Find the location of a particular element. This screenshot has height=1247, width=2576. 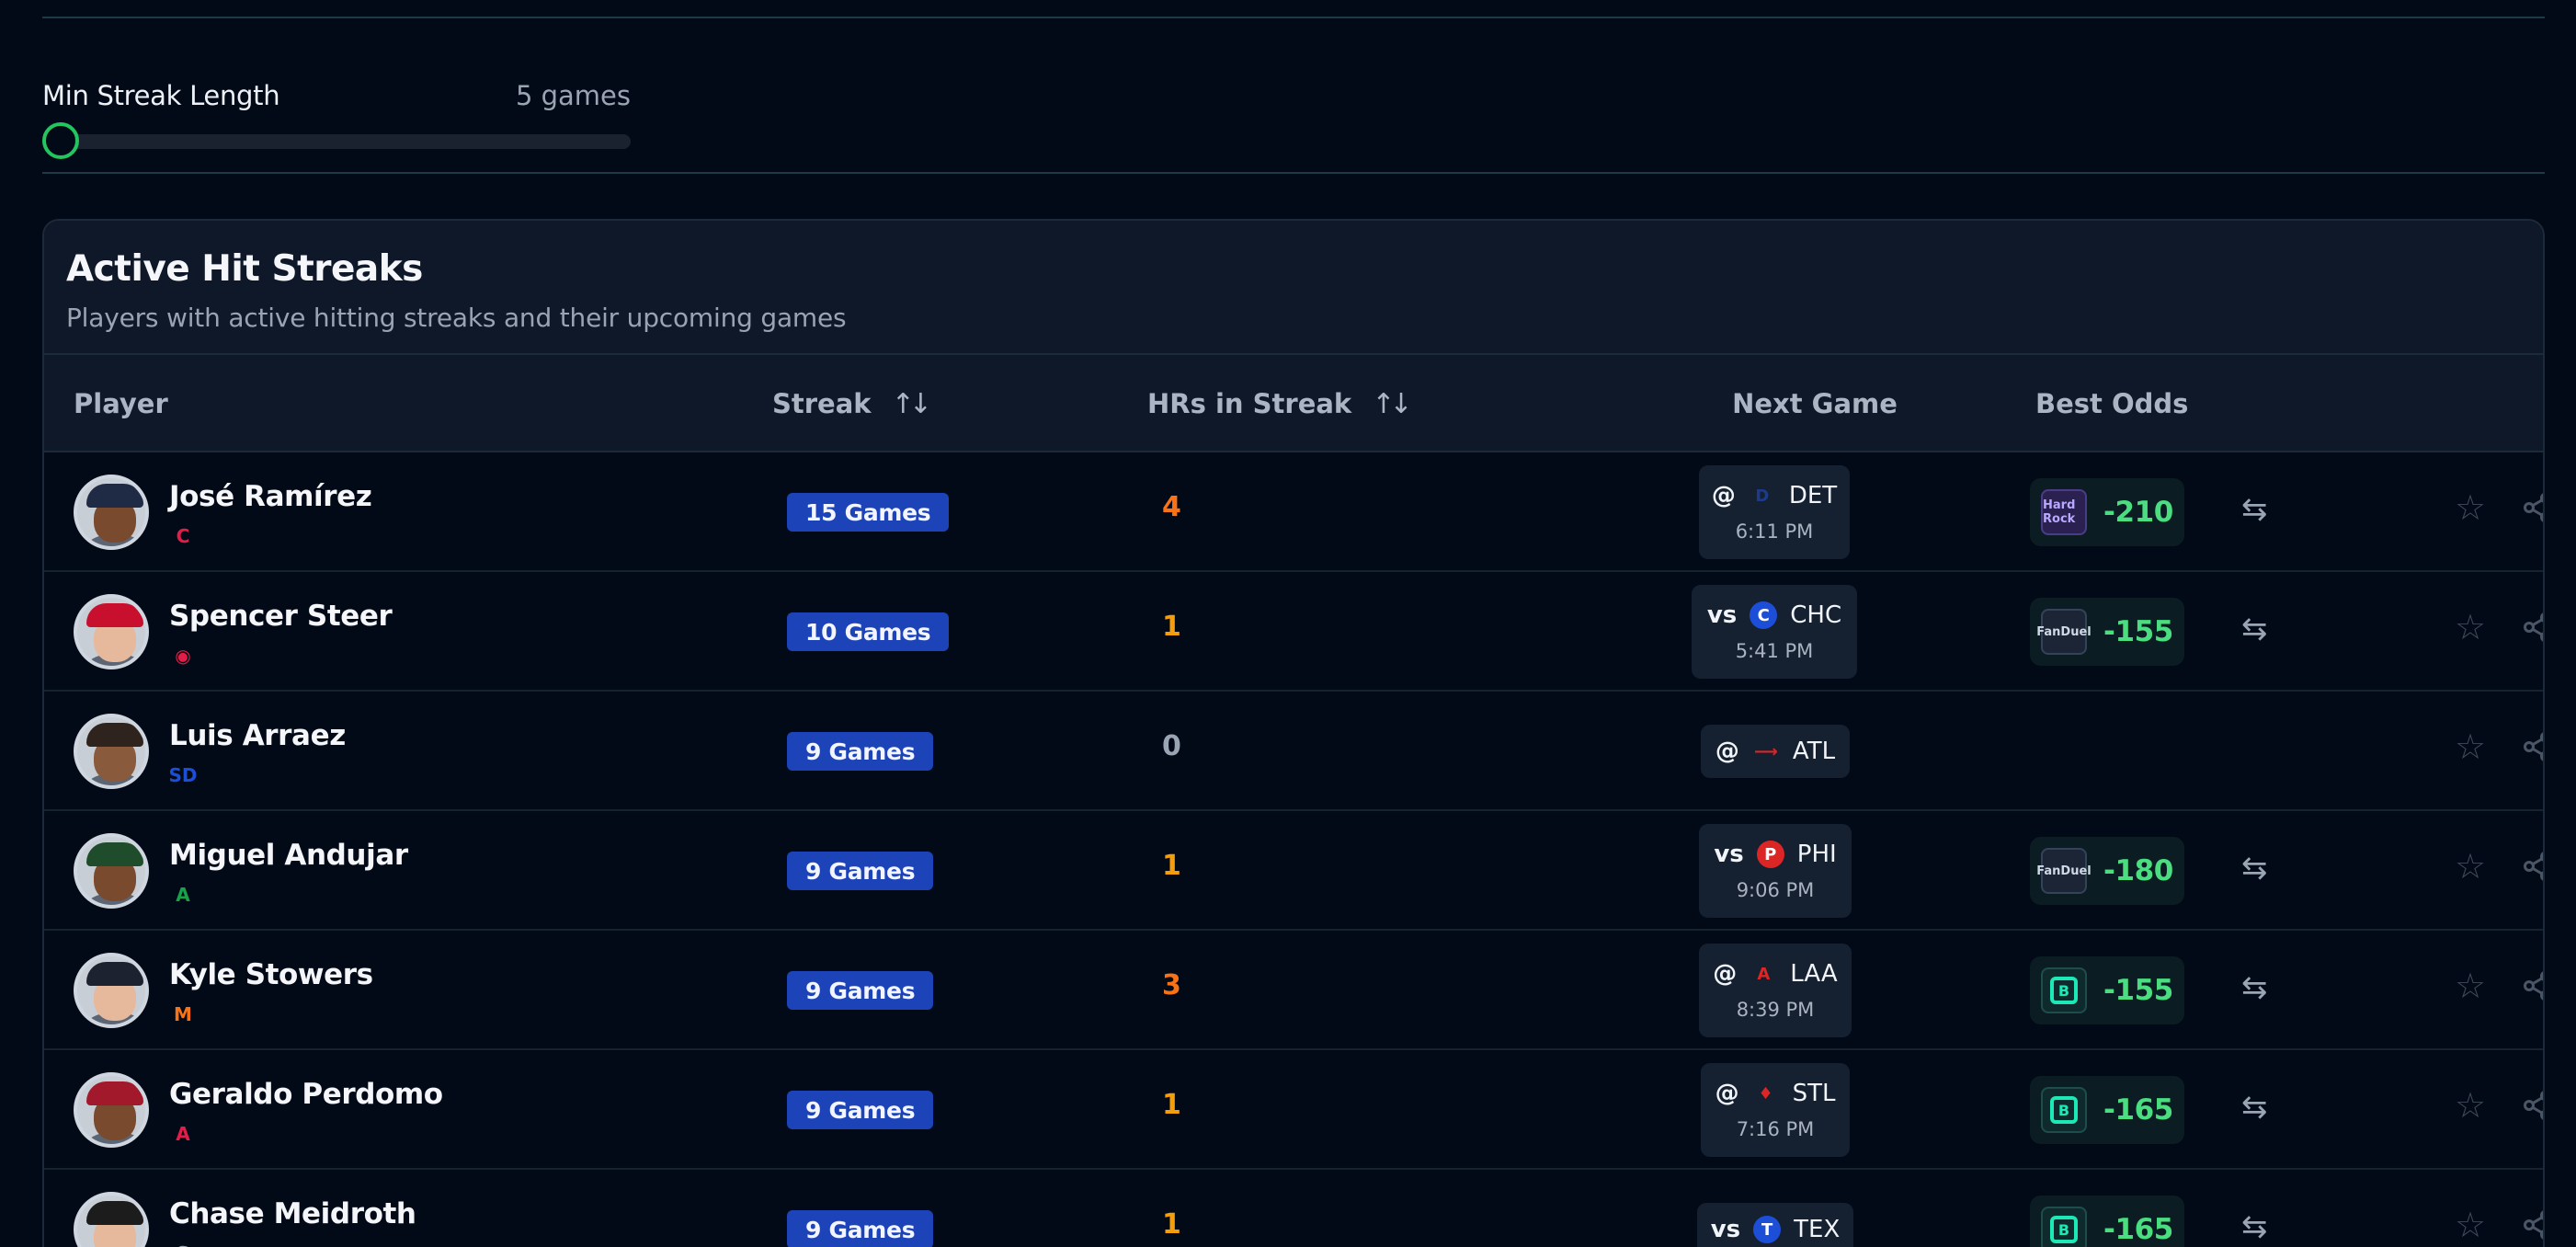

hrs-in-streak: 3 is located at coordinates (1171, 985).